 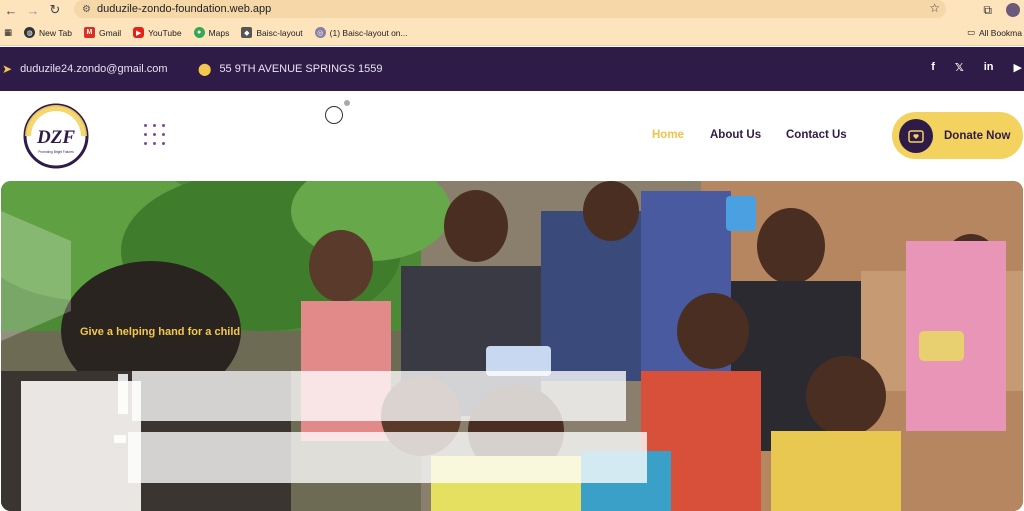 I want to click on foundation-logo: DZF Promoting Bright Futures, so click(x=56, y=136).